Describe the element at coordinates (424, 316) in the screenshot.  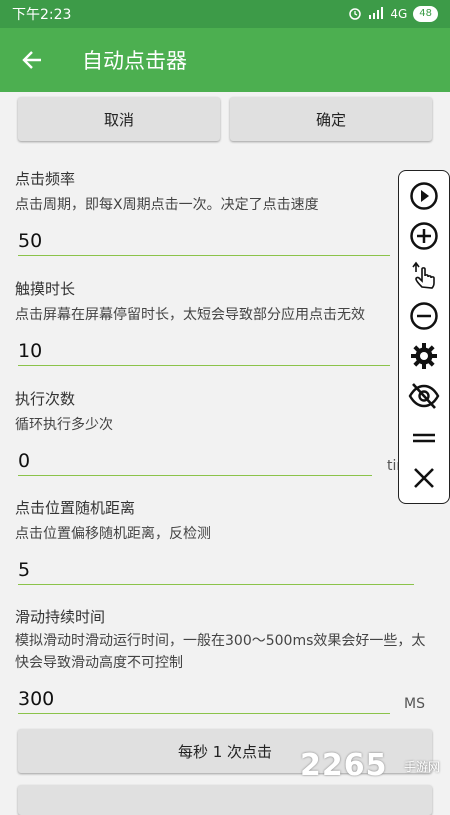
I see `remove-icon` at that location.